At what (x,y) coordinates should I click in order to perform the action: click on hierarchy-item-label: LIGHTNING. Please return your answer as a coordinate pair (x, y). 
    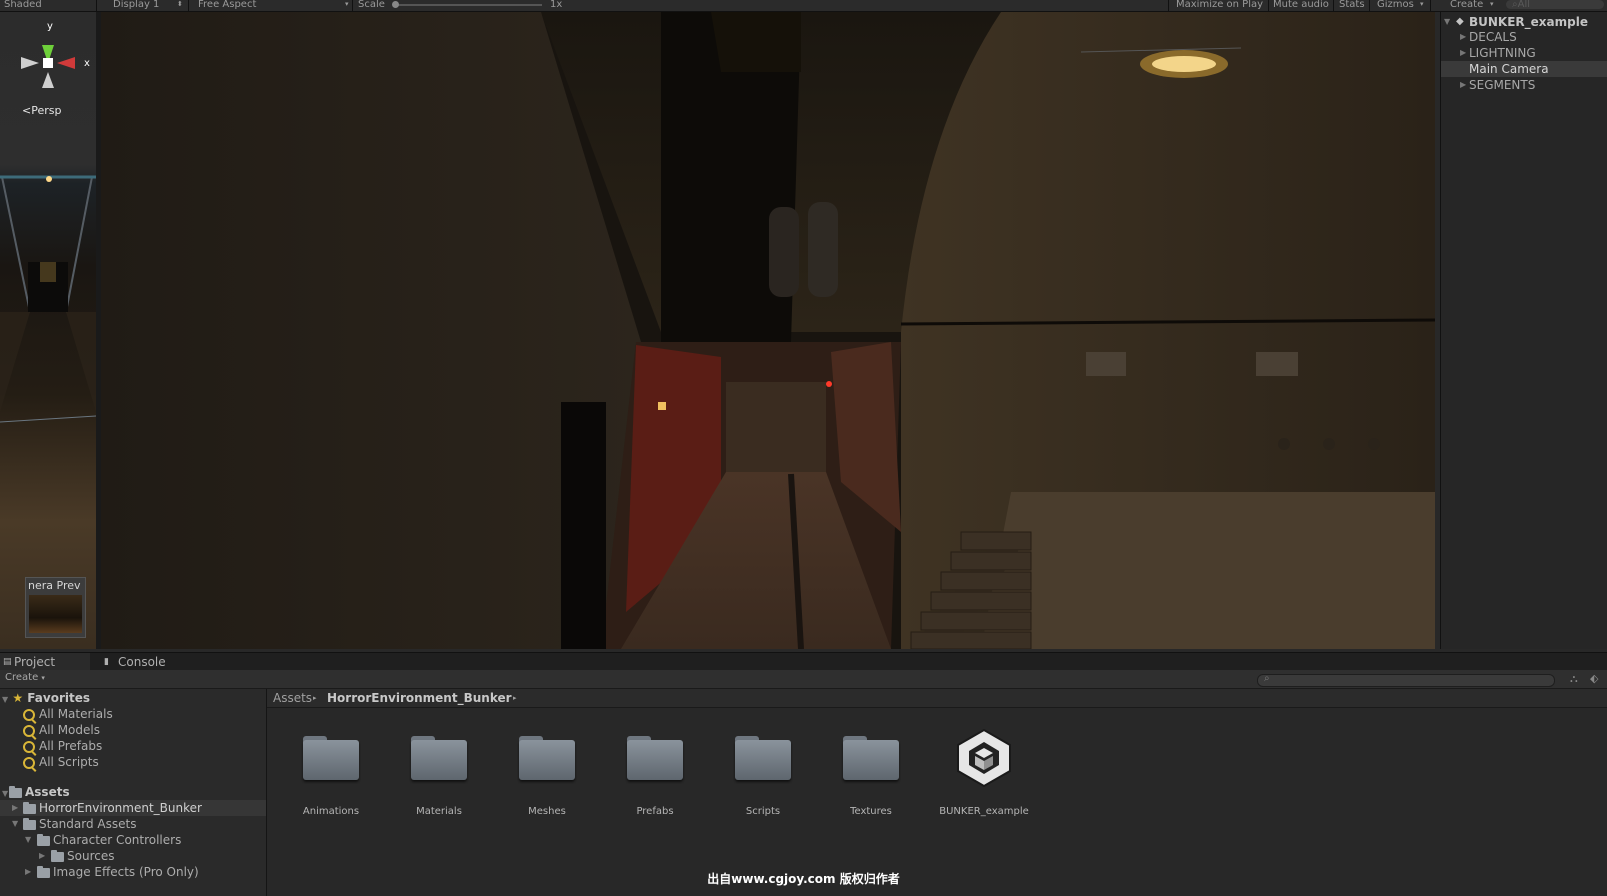
    Looking at the image, I should click on (1502, 53).